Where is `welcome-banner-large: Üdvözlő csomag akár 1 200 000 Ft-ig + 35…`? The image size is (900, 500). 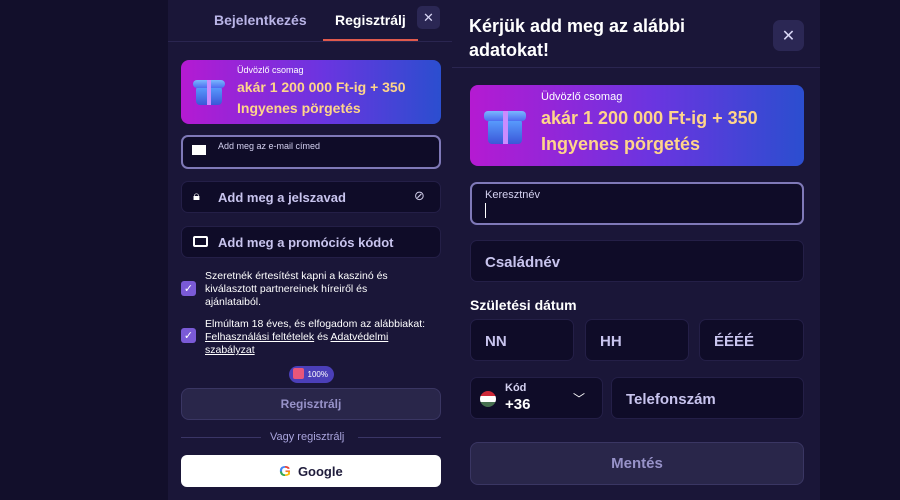 welcome-banner-large: Üdvözlő csomag akár 1 200 000 Ft-ig + 35… is located at coordinates (637, 125).